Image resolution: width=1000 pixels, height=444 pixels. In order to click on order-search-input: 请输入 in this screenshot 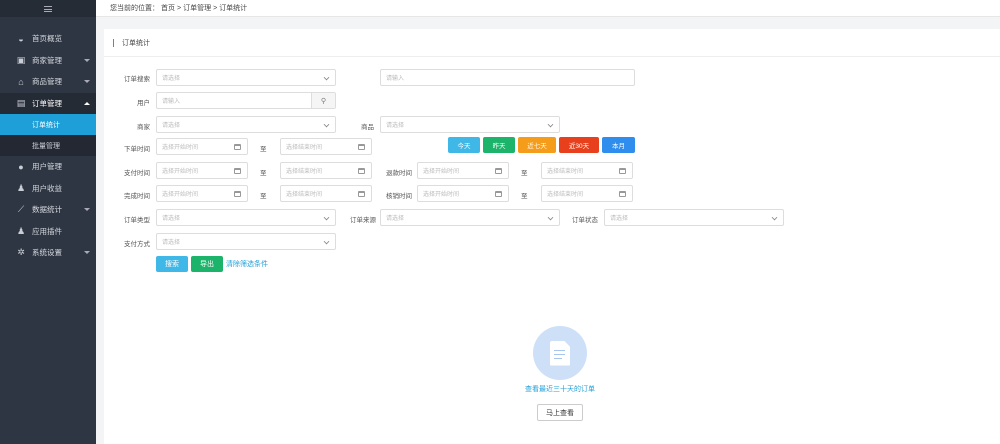, I will do `click(507, 77)`.